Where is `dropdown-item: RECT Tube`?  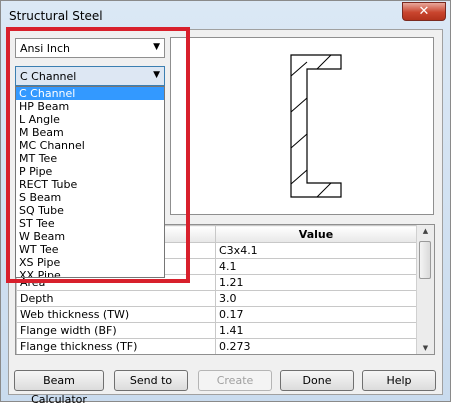
dropdown-item: RECT Tube is located at coordinates (90, 184).